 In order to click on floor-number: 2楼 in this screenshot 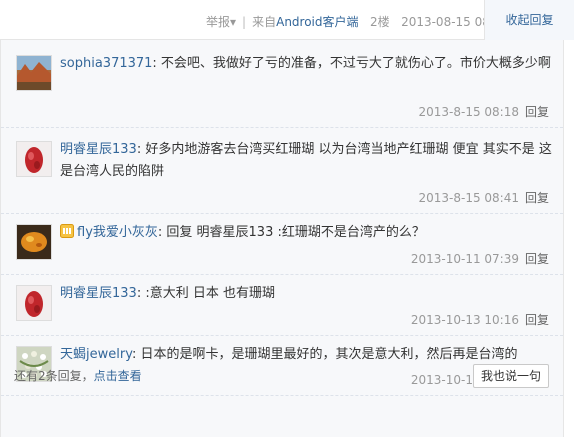, I will do `click(379, 22)`.